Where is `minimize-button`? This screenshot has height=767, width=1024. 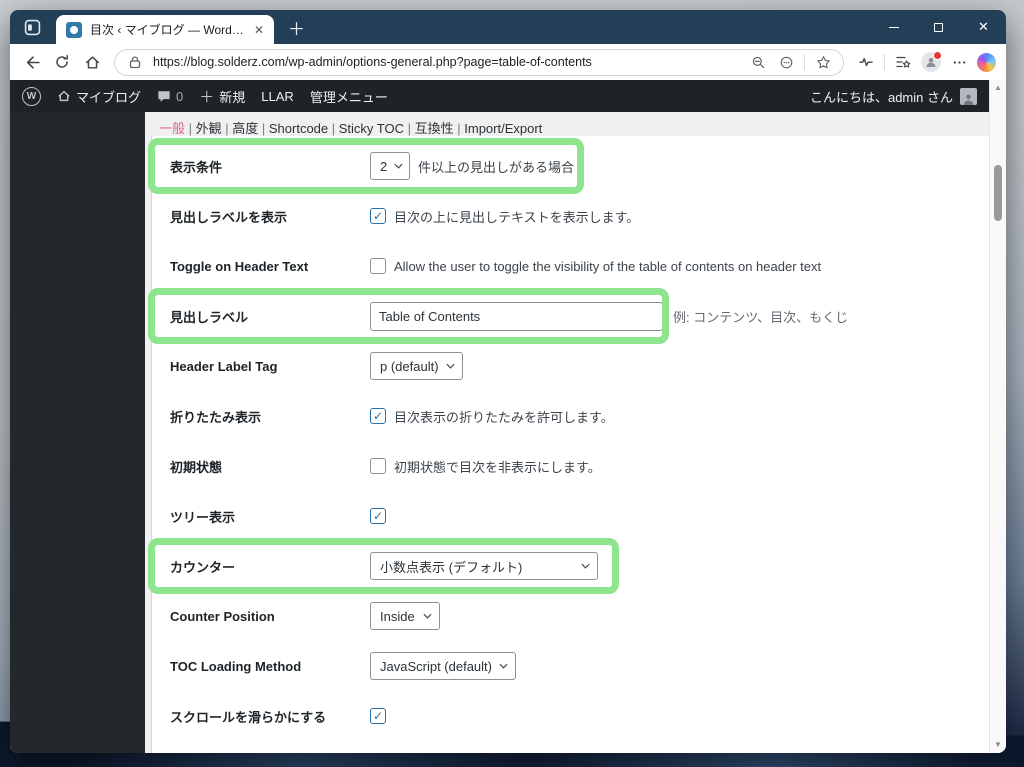 minimize-button is located at coordinates (893, 27).